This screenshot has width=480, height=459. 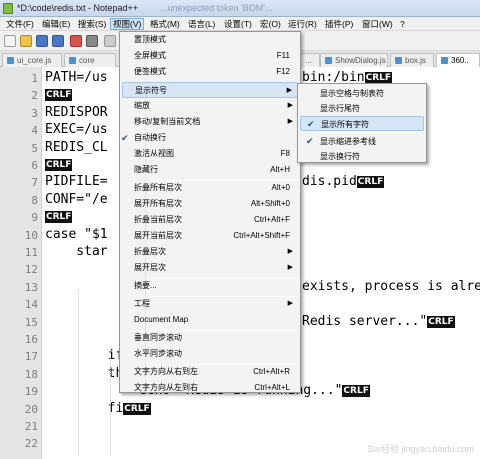 What do you see at coordinates (31, 322) in the screenshot?
I see `line-number: 15` at bounding box center [31, 322].